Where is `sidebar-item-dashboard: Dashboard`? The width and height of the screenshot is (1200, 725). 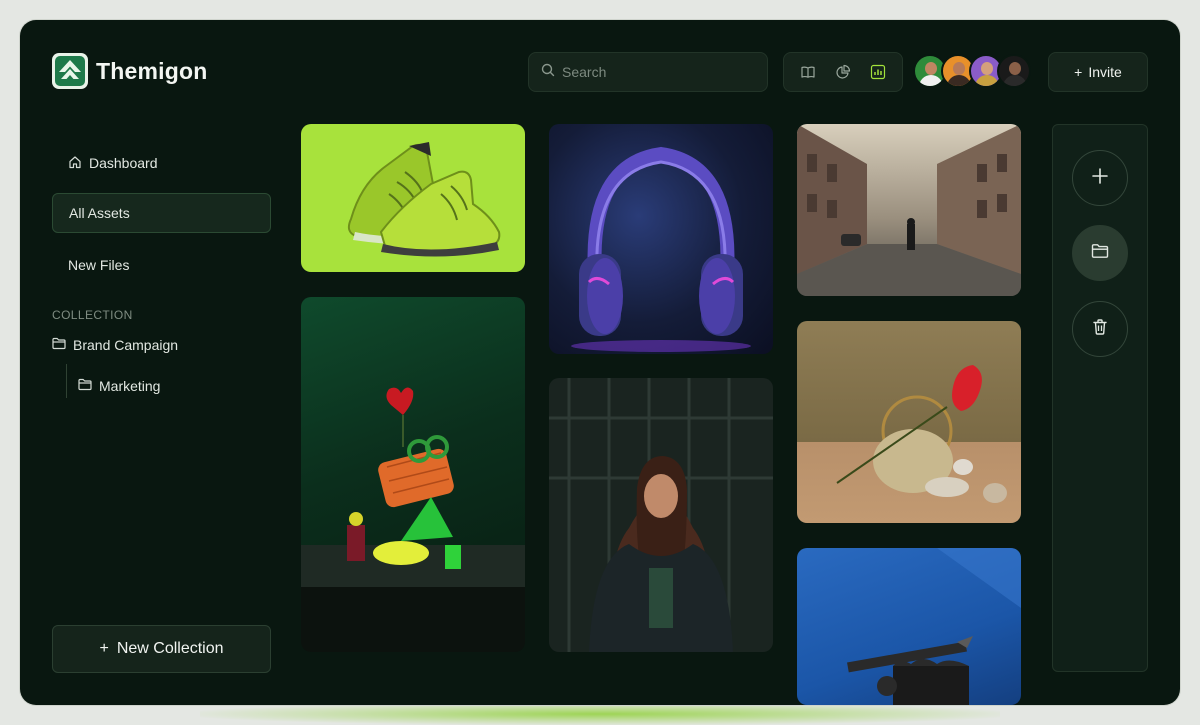
sidebar-item-dashboard: Dashboard is located at coordinates (161, 163).